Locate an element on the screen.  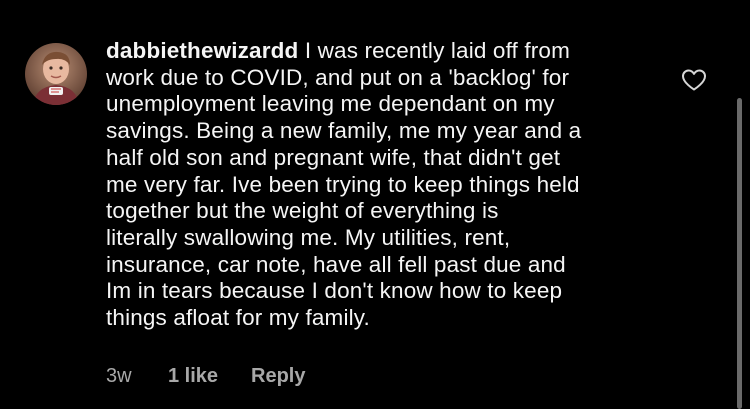
comment-text: things afloat for my family. is located at coordinates (238, 318).